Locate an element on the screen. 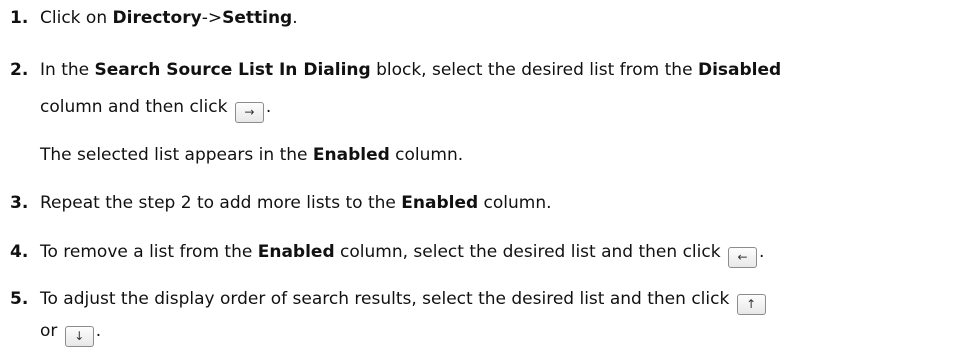  step-number: 5. is located at coordinates (19, 299).